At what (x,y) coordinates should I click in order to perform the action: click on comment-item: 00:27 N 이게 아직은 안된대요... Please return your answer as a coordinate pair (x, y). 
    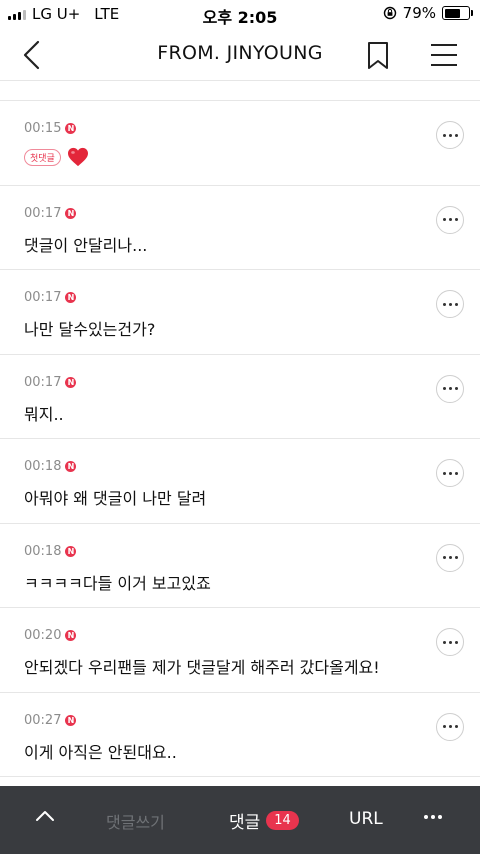
    Looking at the image, I should click on (240, 735).